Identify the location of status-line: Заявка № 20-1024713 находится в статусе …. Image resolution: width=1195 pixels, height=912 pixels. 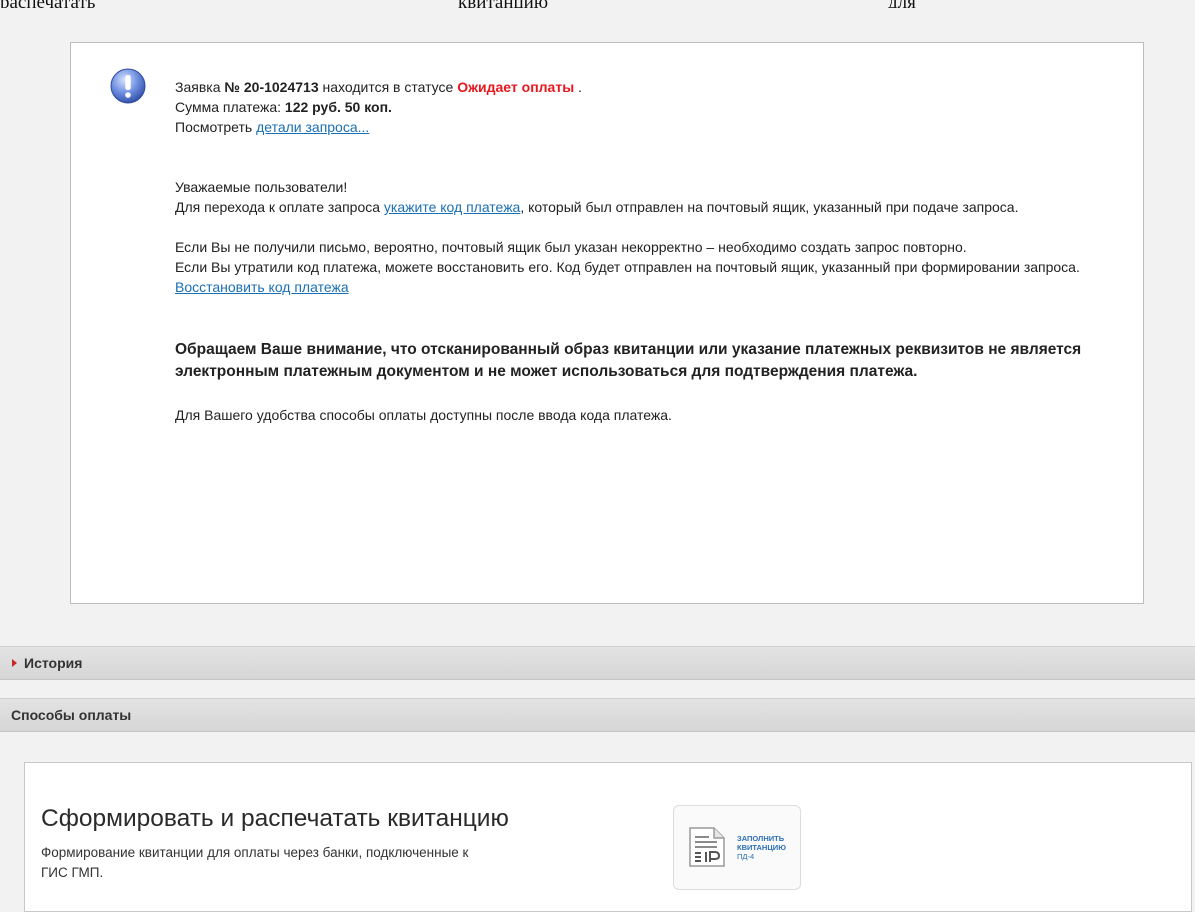
(378, 87).